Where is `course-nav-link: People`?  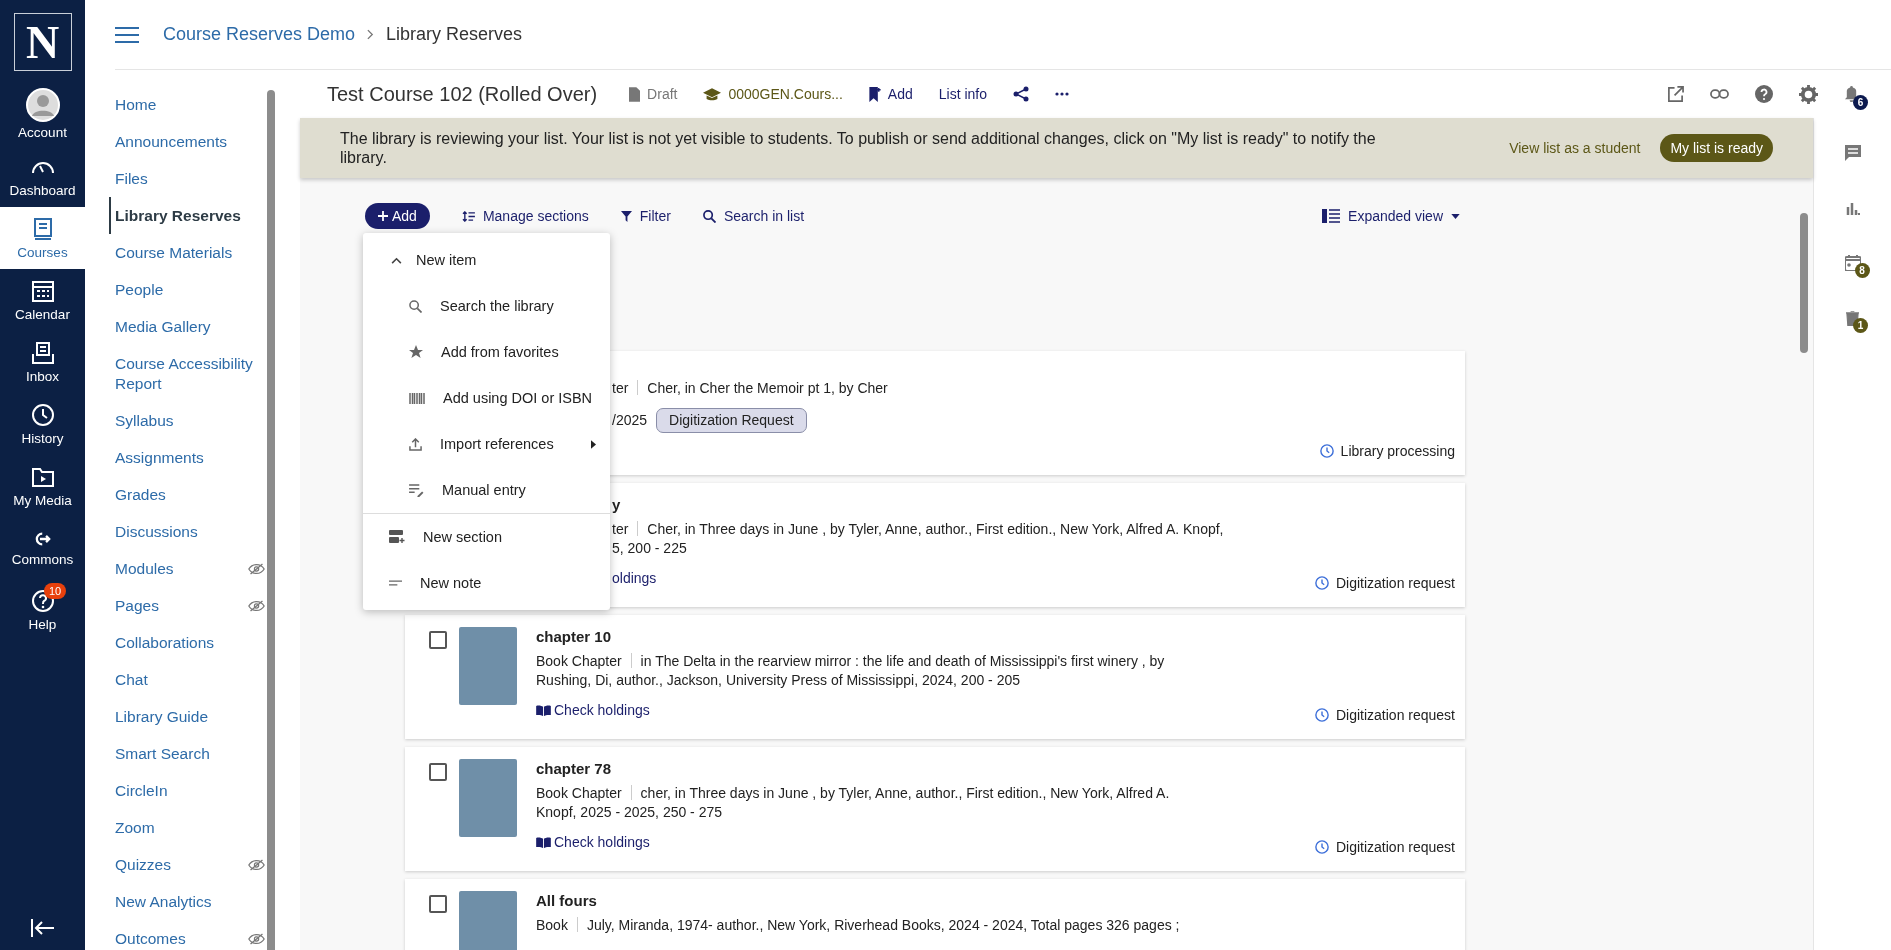 course-nav-link: People is located at coordinates (190, 289).